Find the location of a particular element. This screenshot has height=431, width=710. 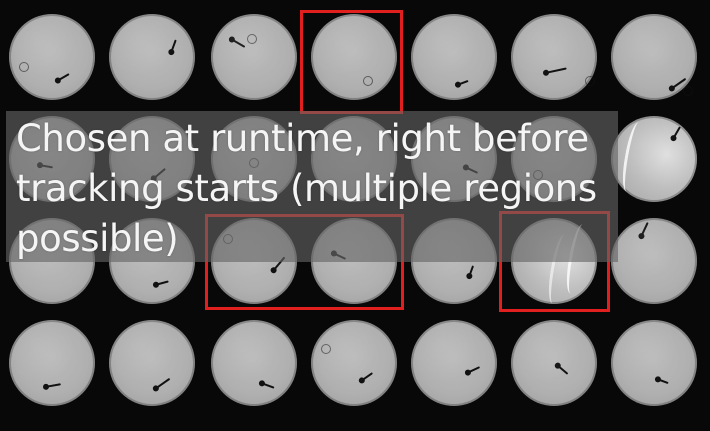

well-r4-c2 is located at coordinates (152, 363).